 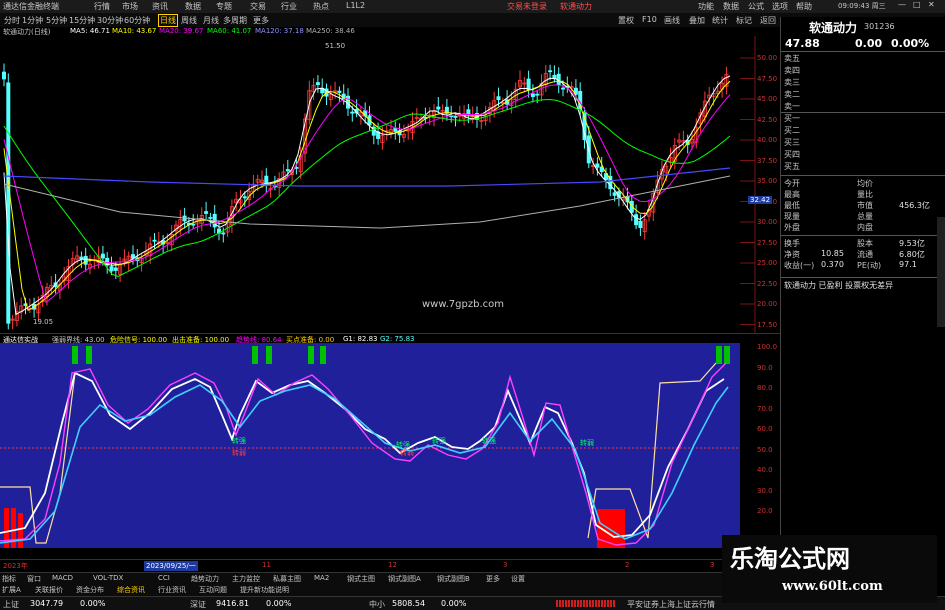 I want to click on side-toolbar, so click(x=941, y=272).